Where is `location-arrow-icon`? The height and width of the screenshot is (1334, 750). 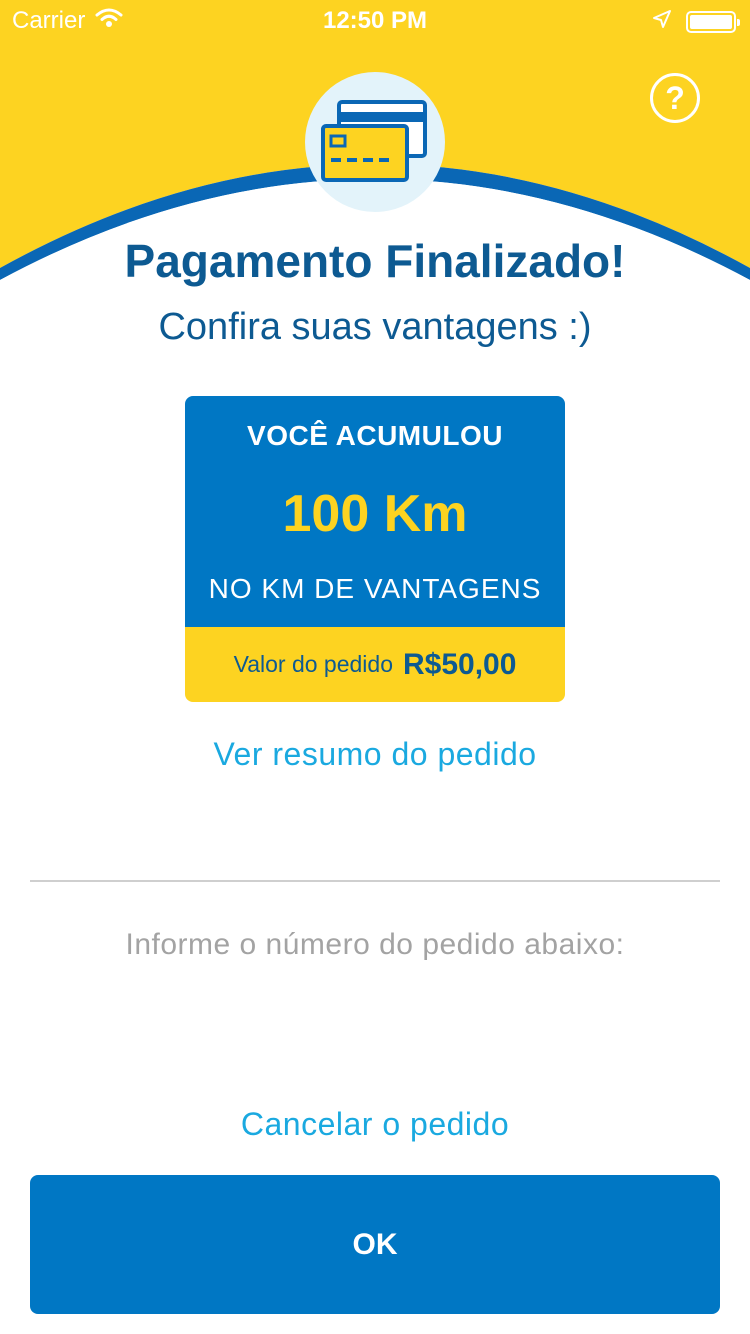 location-arrow-icon is located at coordinates (662, 22).